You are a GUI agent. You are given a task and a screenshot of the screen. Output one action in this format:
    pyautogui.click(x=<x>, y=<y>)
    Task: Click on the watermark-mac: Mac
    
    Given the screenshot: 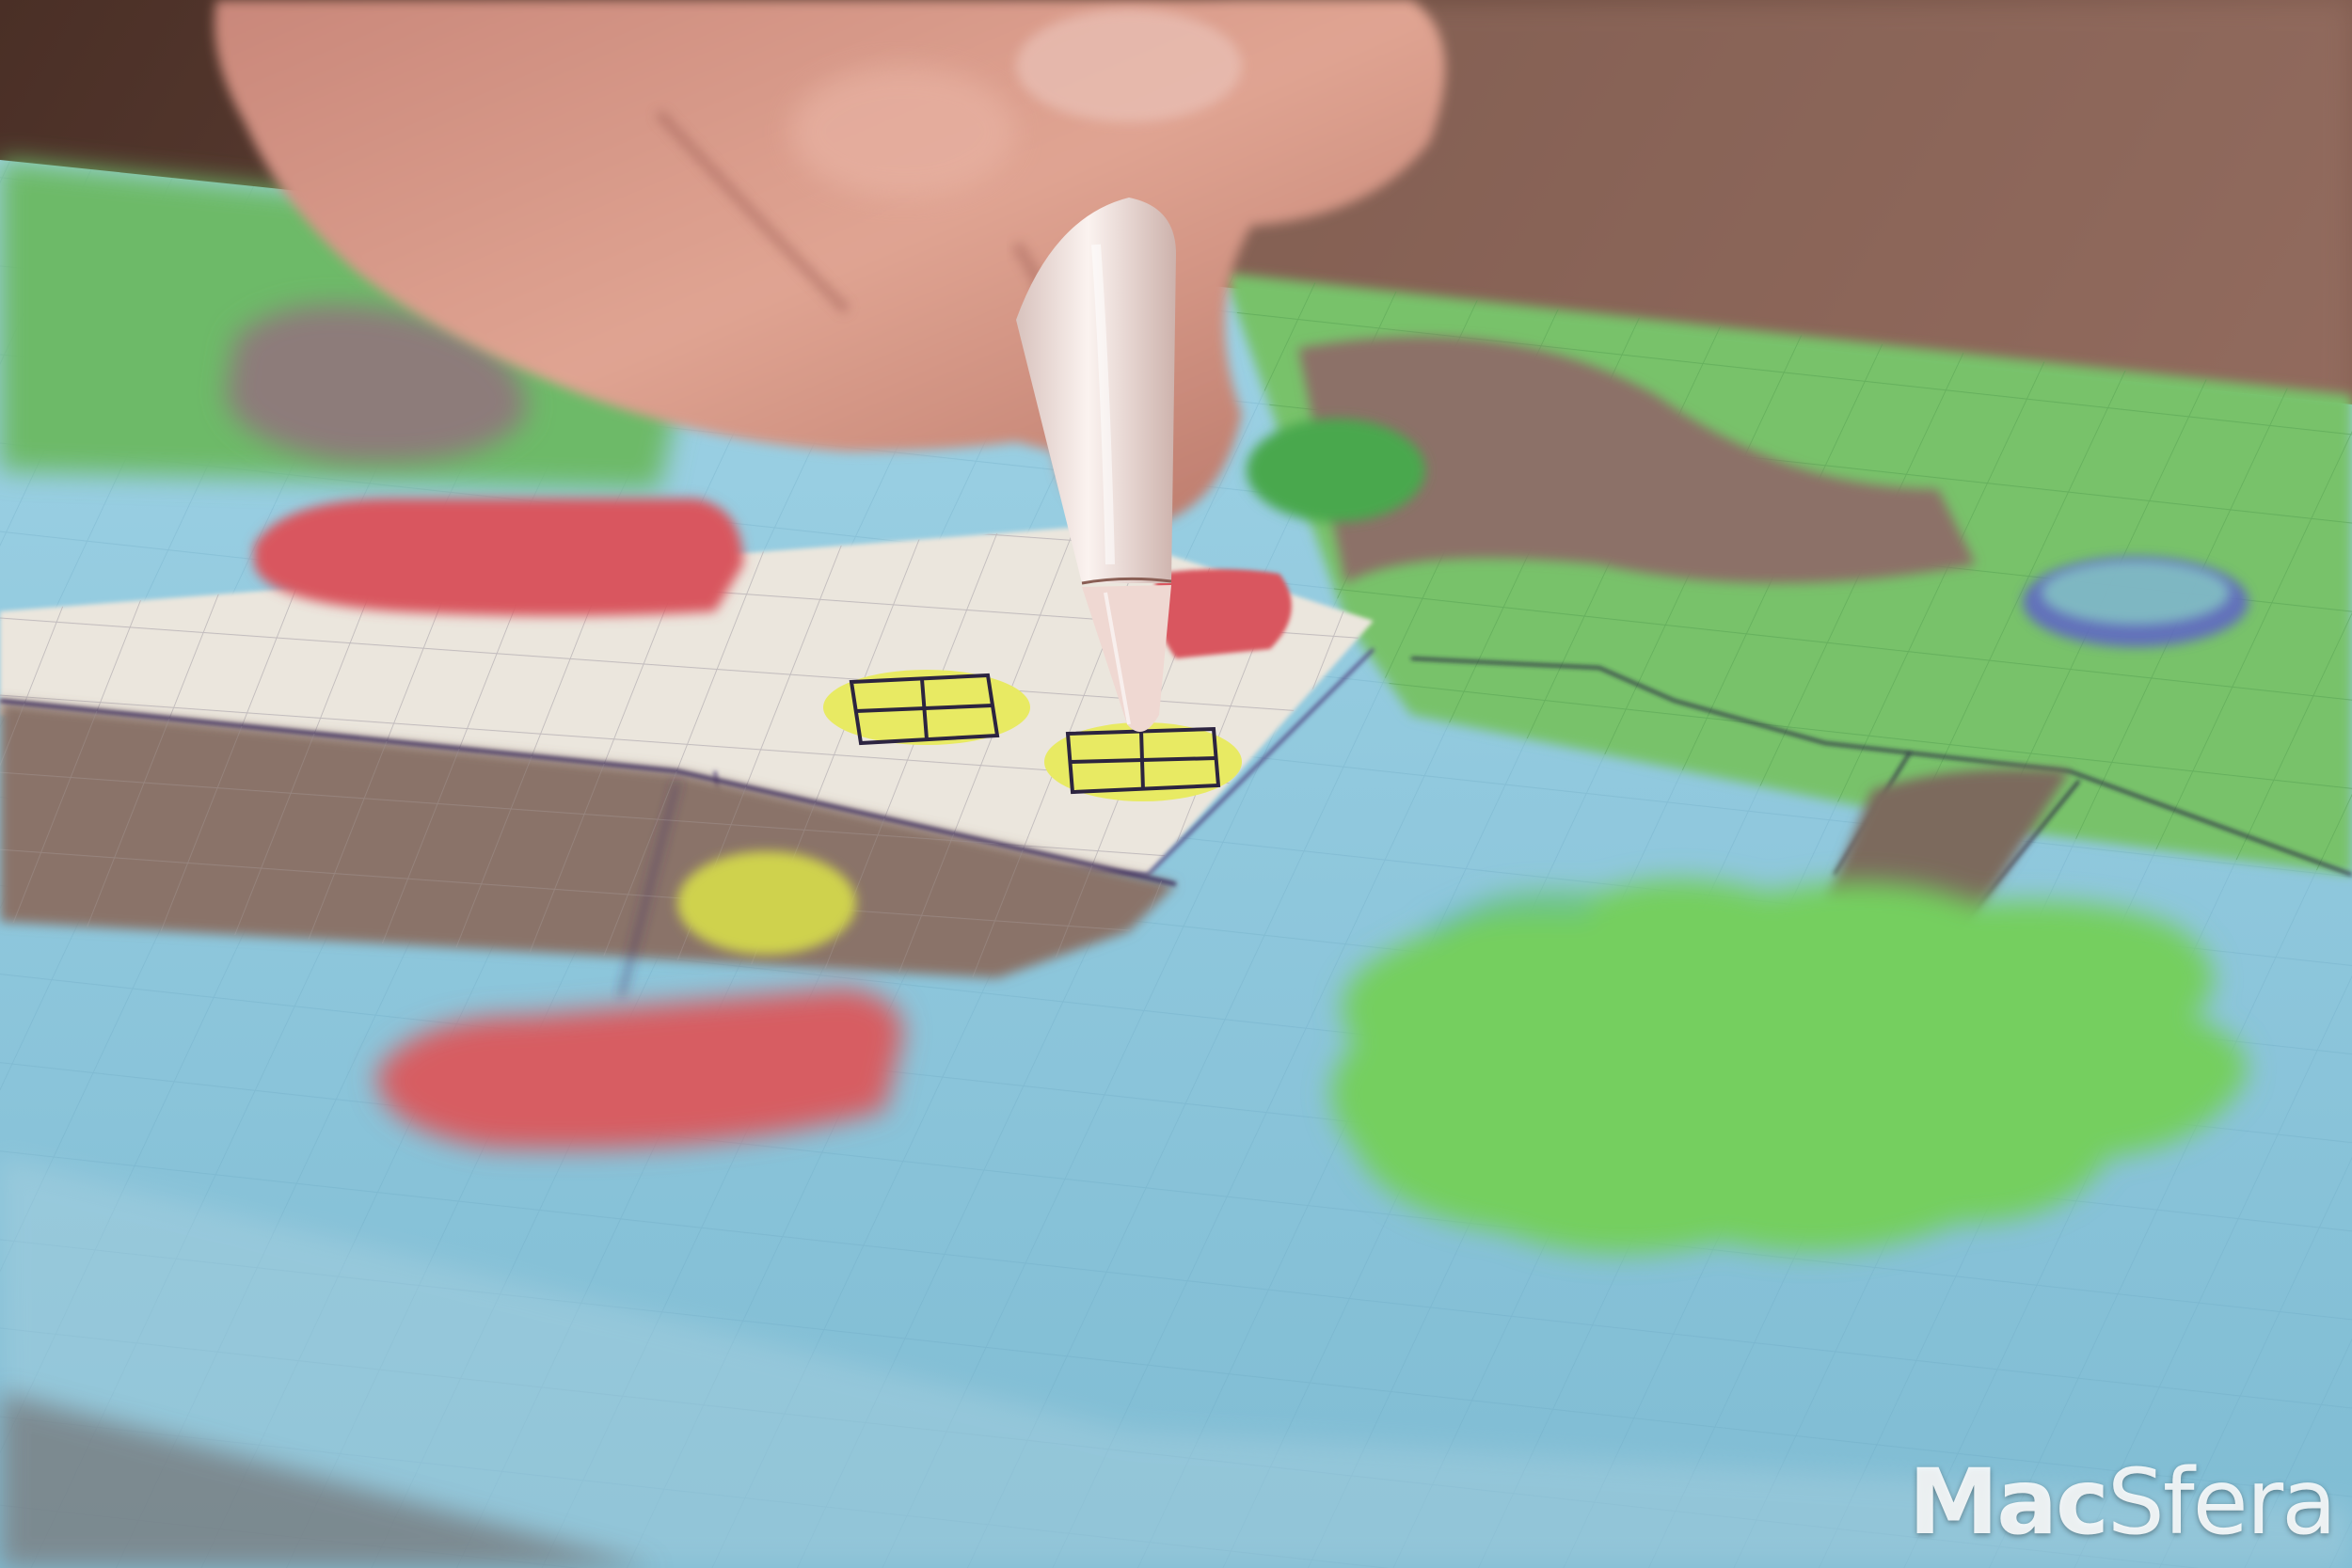 What is the action you would take?
    pyautogui.click(x=2008, y=1502)
    